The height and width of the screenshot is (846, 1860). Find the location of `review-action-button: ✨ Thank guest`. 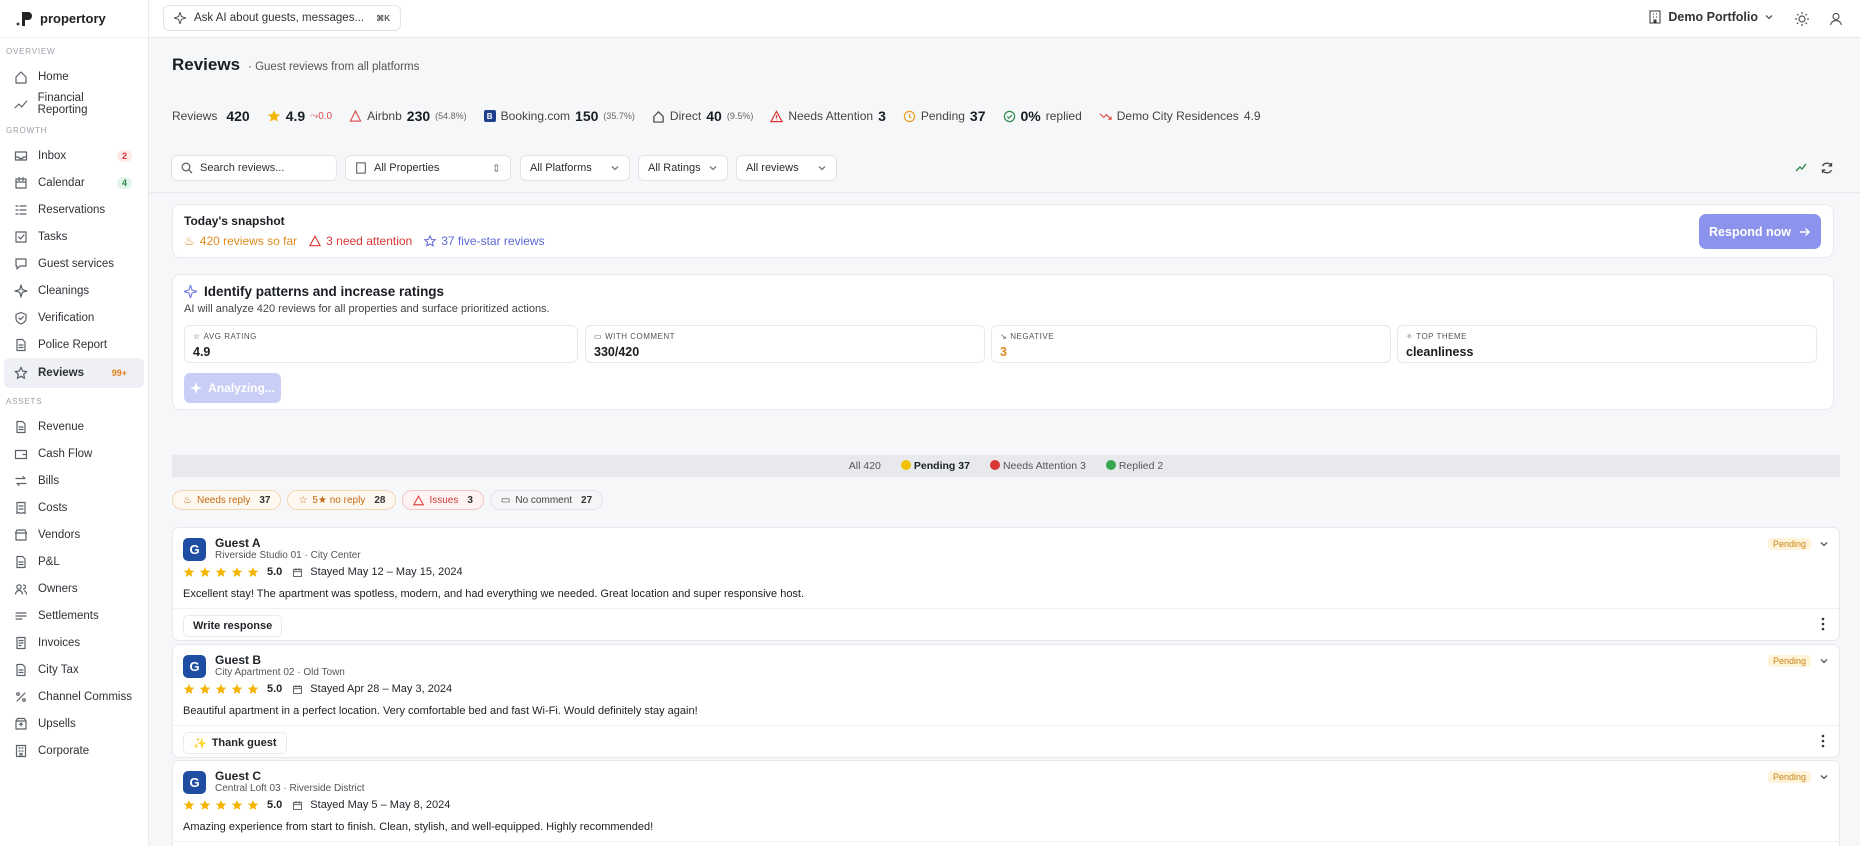

review-action-button: ✨ Thank guest is located at coordinates (235, 743).